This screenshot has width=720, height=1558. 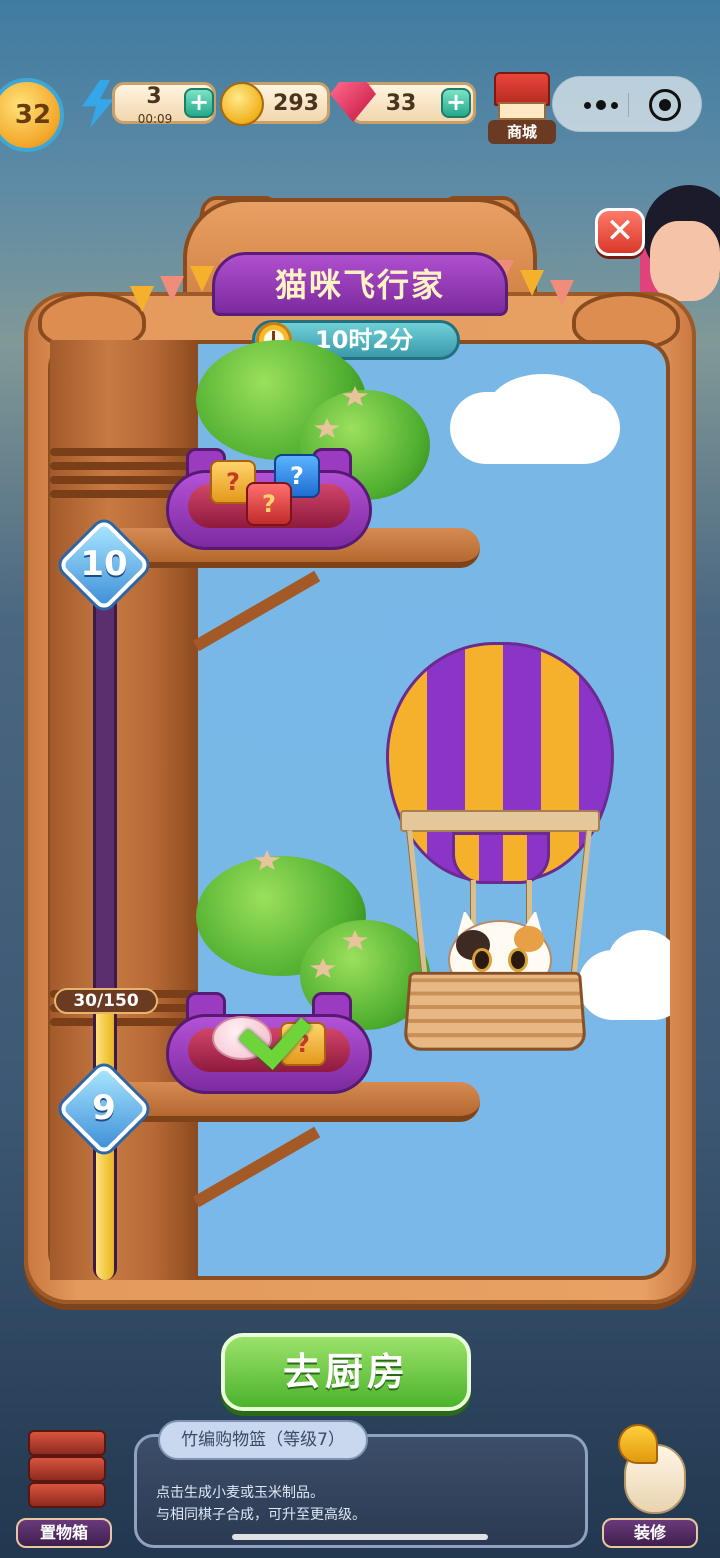 I want to click on energy-count: 3, so click(x=154, y=96).